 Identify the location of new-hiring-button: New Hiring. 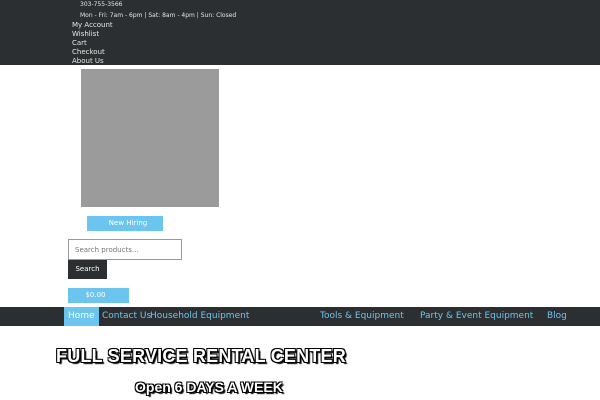
(125, 223).